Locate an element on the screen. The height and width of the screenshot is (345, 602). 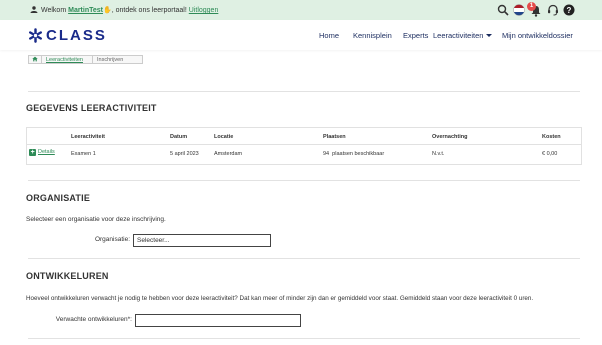
ontwikkeluren-label: Verwachte ontwikkeluren*: is located at coordinates (93, 319).